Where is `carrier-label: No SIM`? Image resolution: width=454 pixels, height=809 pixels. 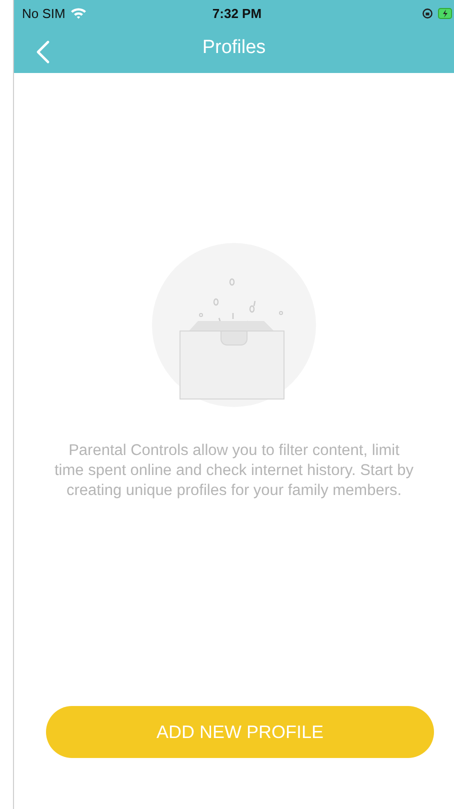
carrier-label: No SIM is located at coordinates (44, 13).